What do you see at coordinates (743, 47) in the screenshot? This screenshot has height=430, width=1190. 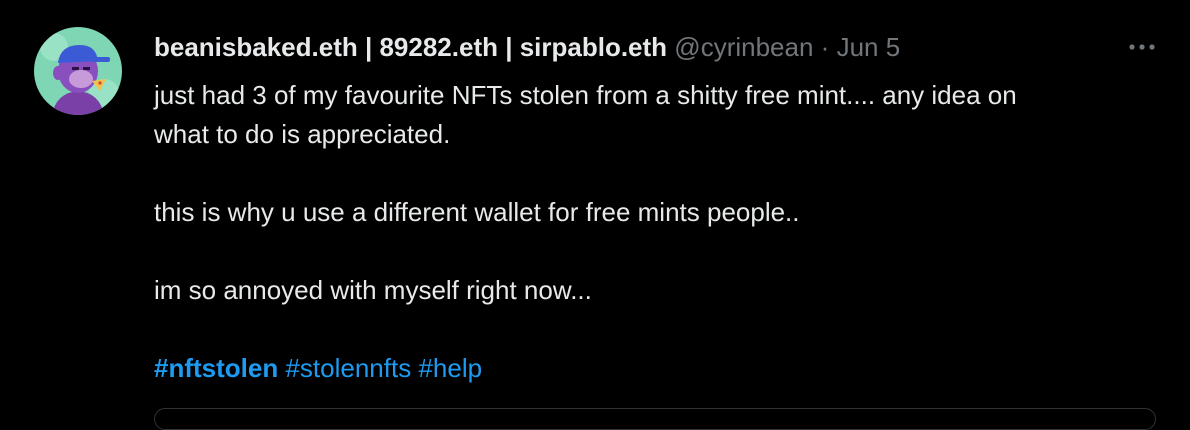 I see `author-handle: @cyrinbean` at bounding box center [743, 47].